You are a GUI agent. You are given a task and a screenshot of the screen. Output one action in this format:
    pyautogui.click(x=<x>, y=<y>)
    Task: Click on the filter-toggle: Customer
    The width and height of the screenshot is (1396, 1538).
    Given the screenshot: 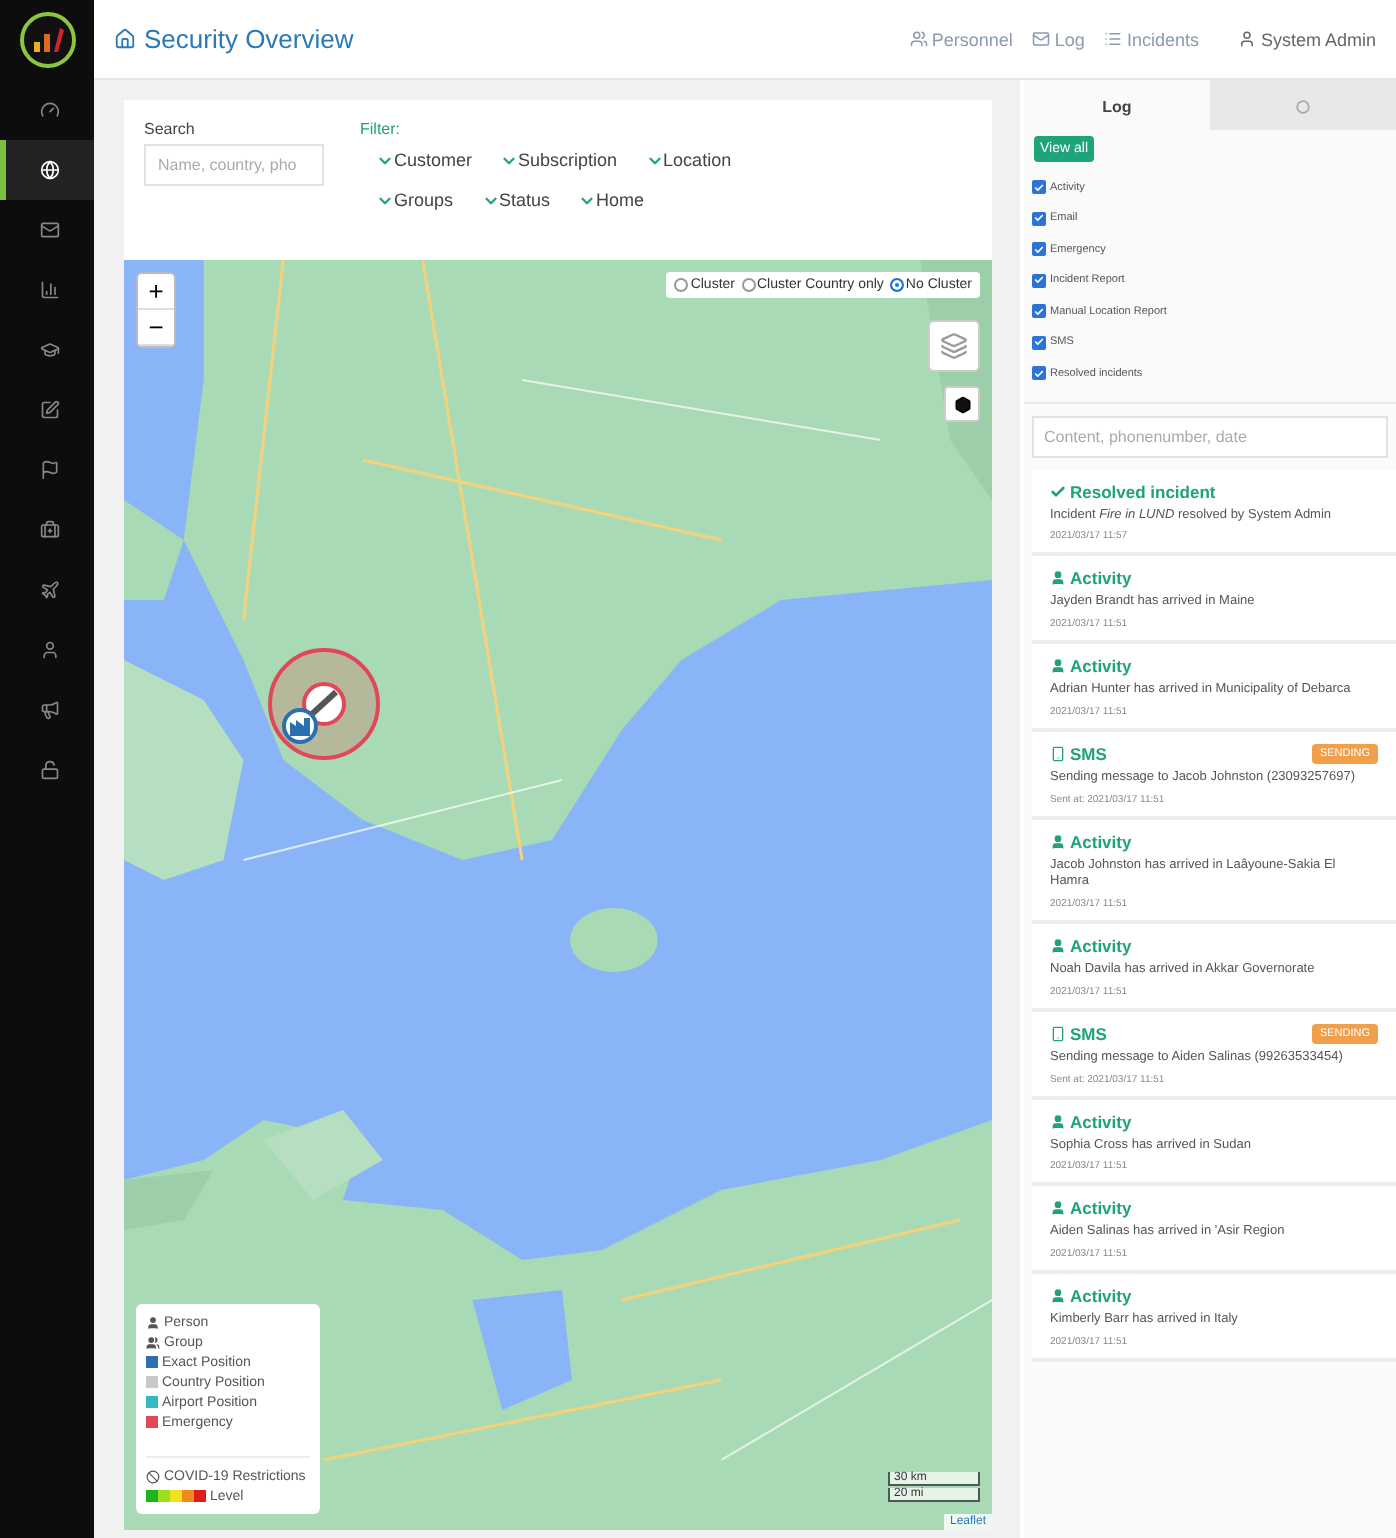 What is the action you would take?
    pyautogui.click(x=424, y=160)
    